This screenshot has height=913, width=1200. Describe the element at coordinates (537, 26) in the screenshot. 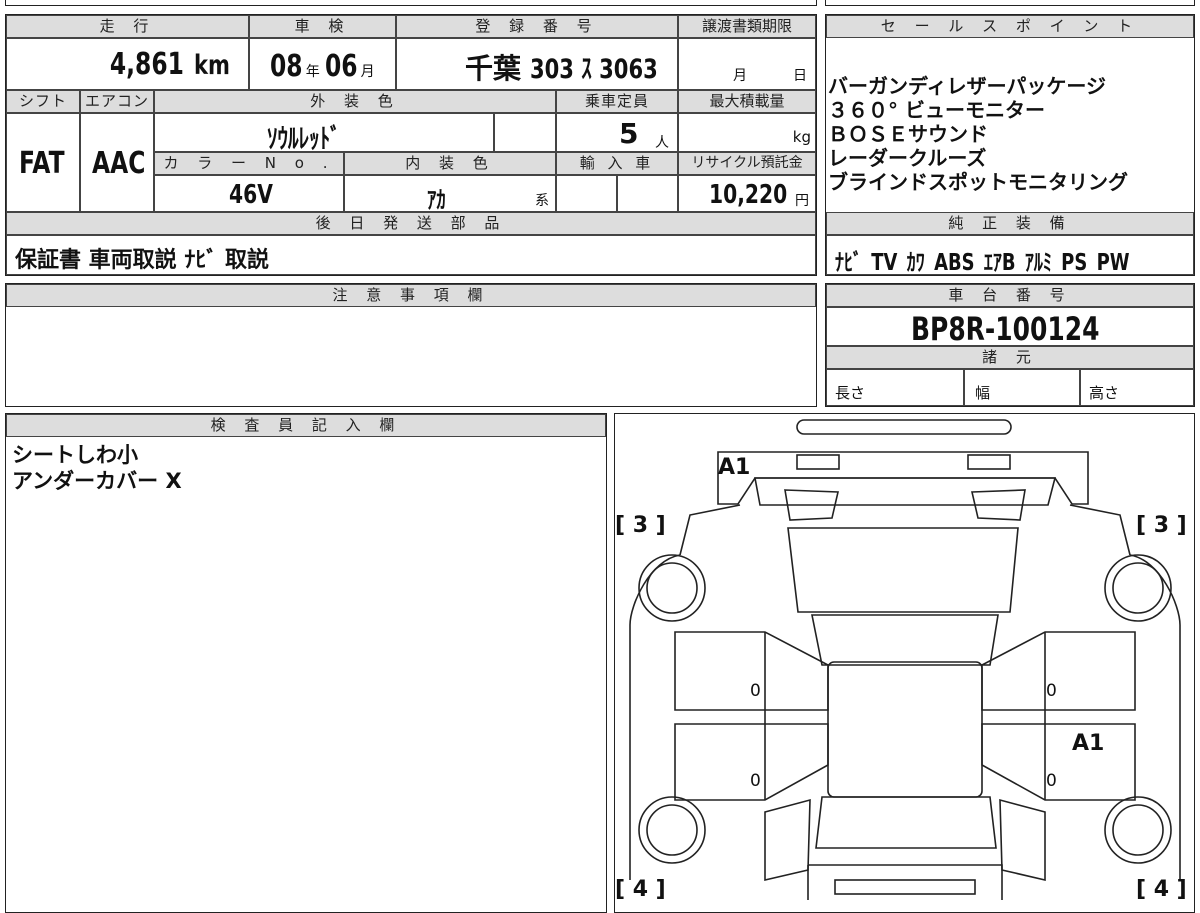

I see `registration-header: 登 録 番 号` at that location.